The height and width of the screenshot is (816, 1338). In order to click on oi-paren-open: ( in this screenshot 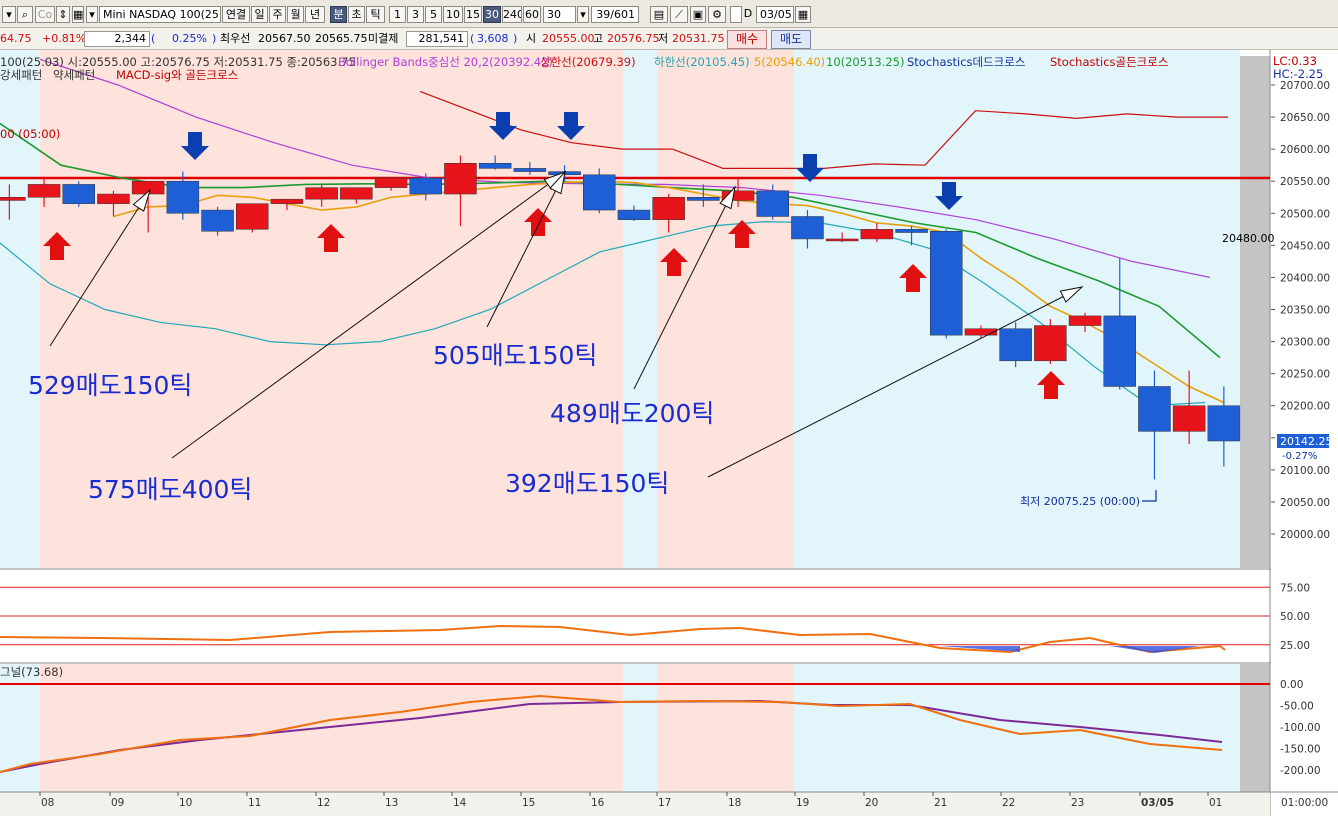, I will do `click(472, 38)`.